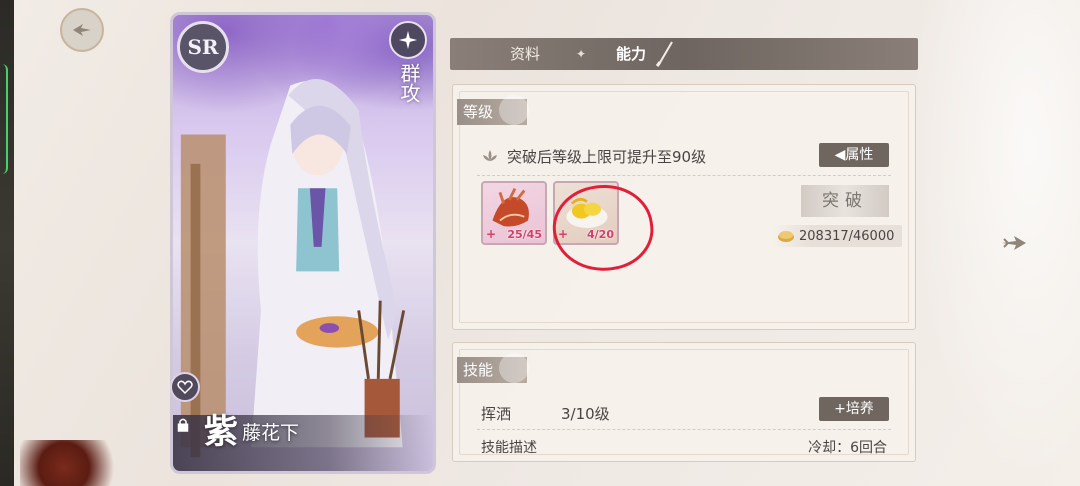 This screenshot has width=1080, height=486. I want to click on skill-cooldown: 冷却：6回合, so click(847, 448).